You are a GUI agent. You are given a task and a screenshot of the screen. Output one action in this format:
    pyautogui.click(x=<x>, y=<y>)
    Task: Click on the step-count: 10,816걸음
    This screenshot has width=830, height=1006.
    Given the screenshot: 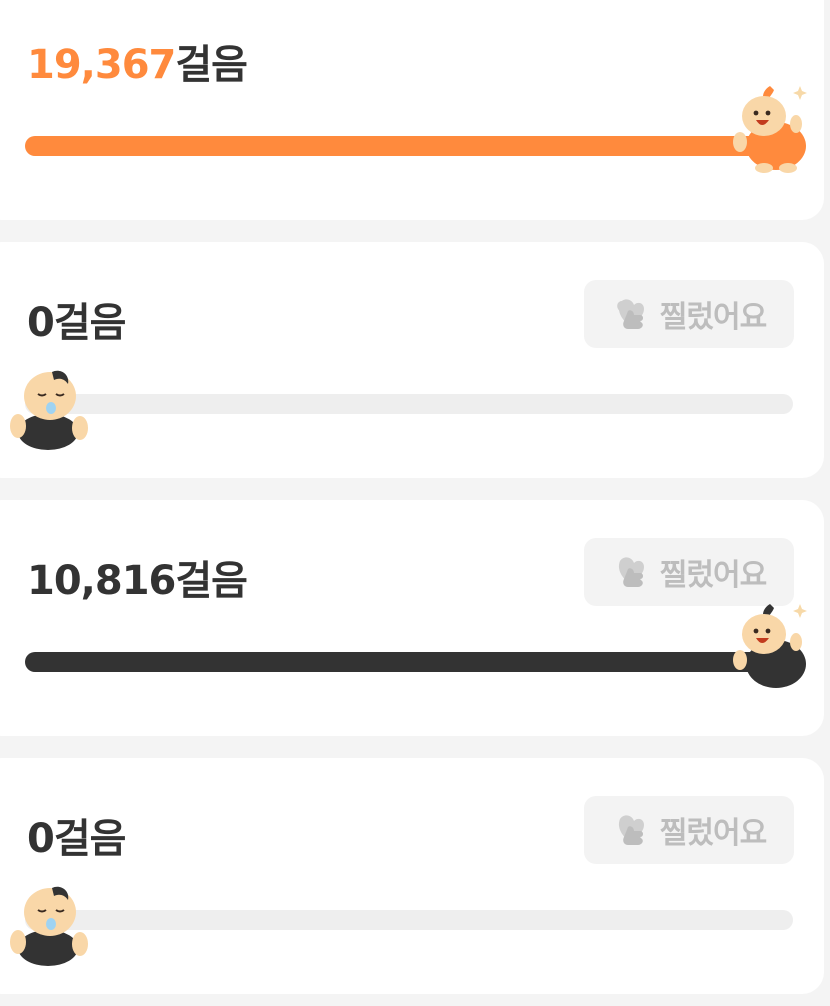 What is the action you would take?
    pyautogui.click(x=137, y=577)
    